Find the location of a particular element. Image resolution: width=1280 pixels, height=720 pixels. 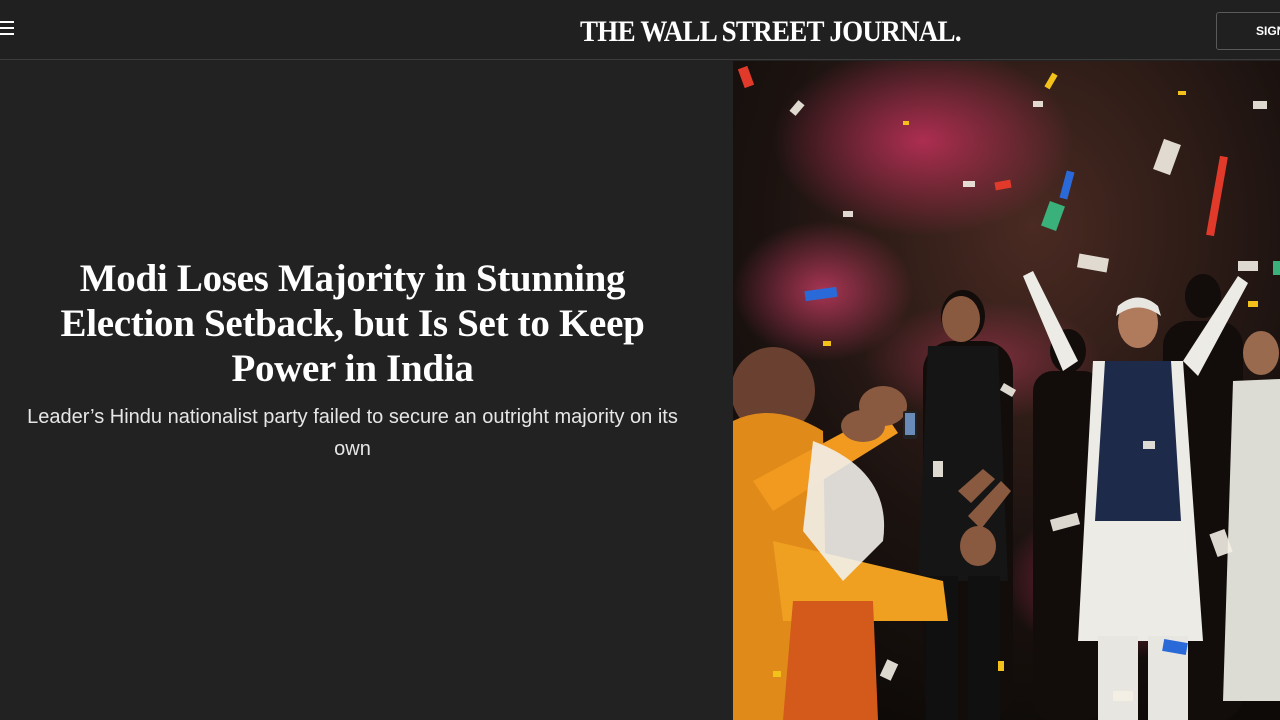

sign-in-button: SIGN IN is located at coordinates (1248, 31).